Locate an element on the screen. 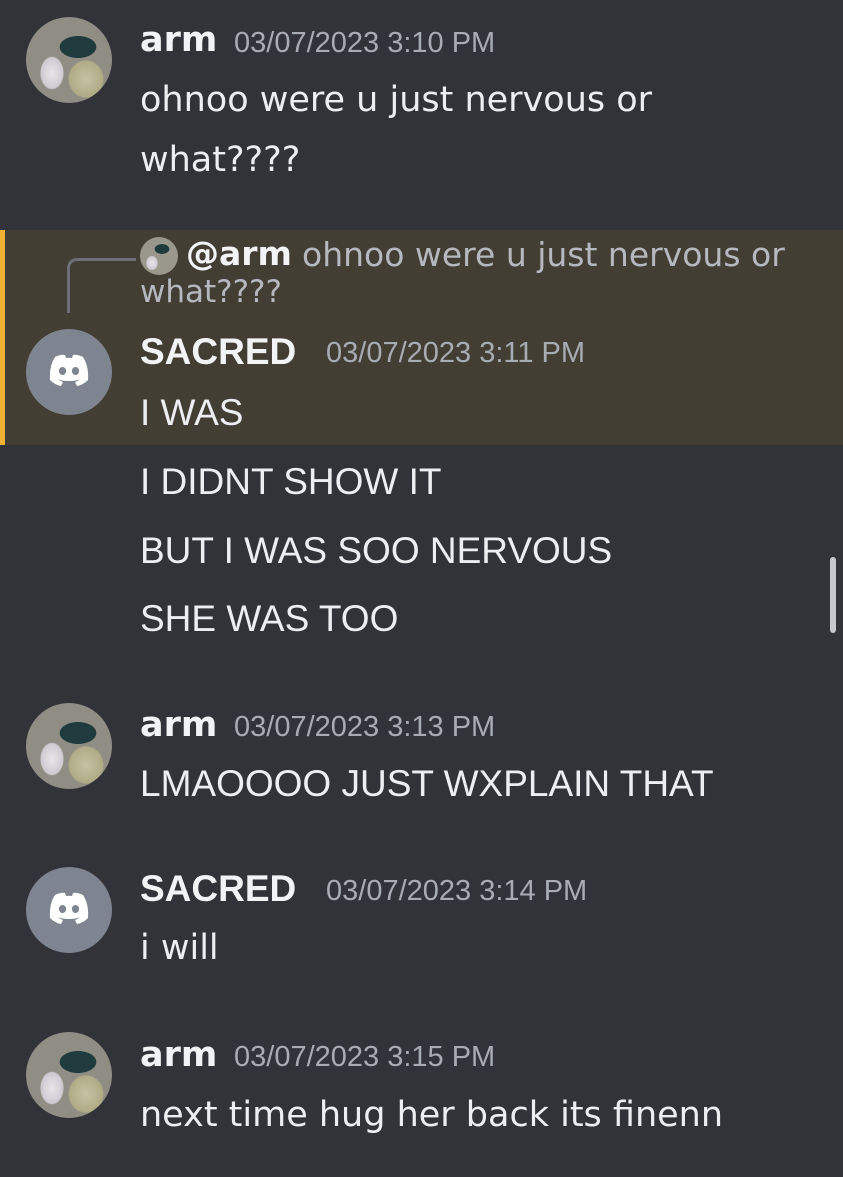  reply-mention: @arm is located at coordinates (239, 253).